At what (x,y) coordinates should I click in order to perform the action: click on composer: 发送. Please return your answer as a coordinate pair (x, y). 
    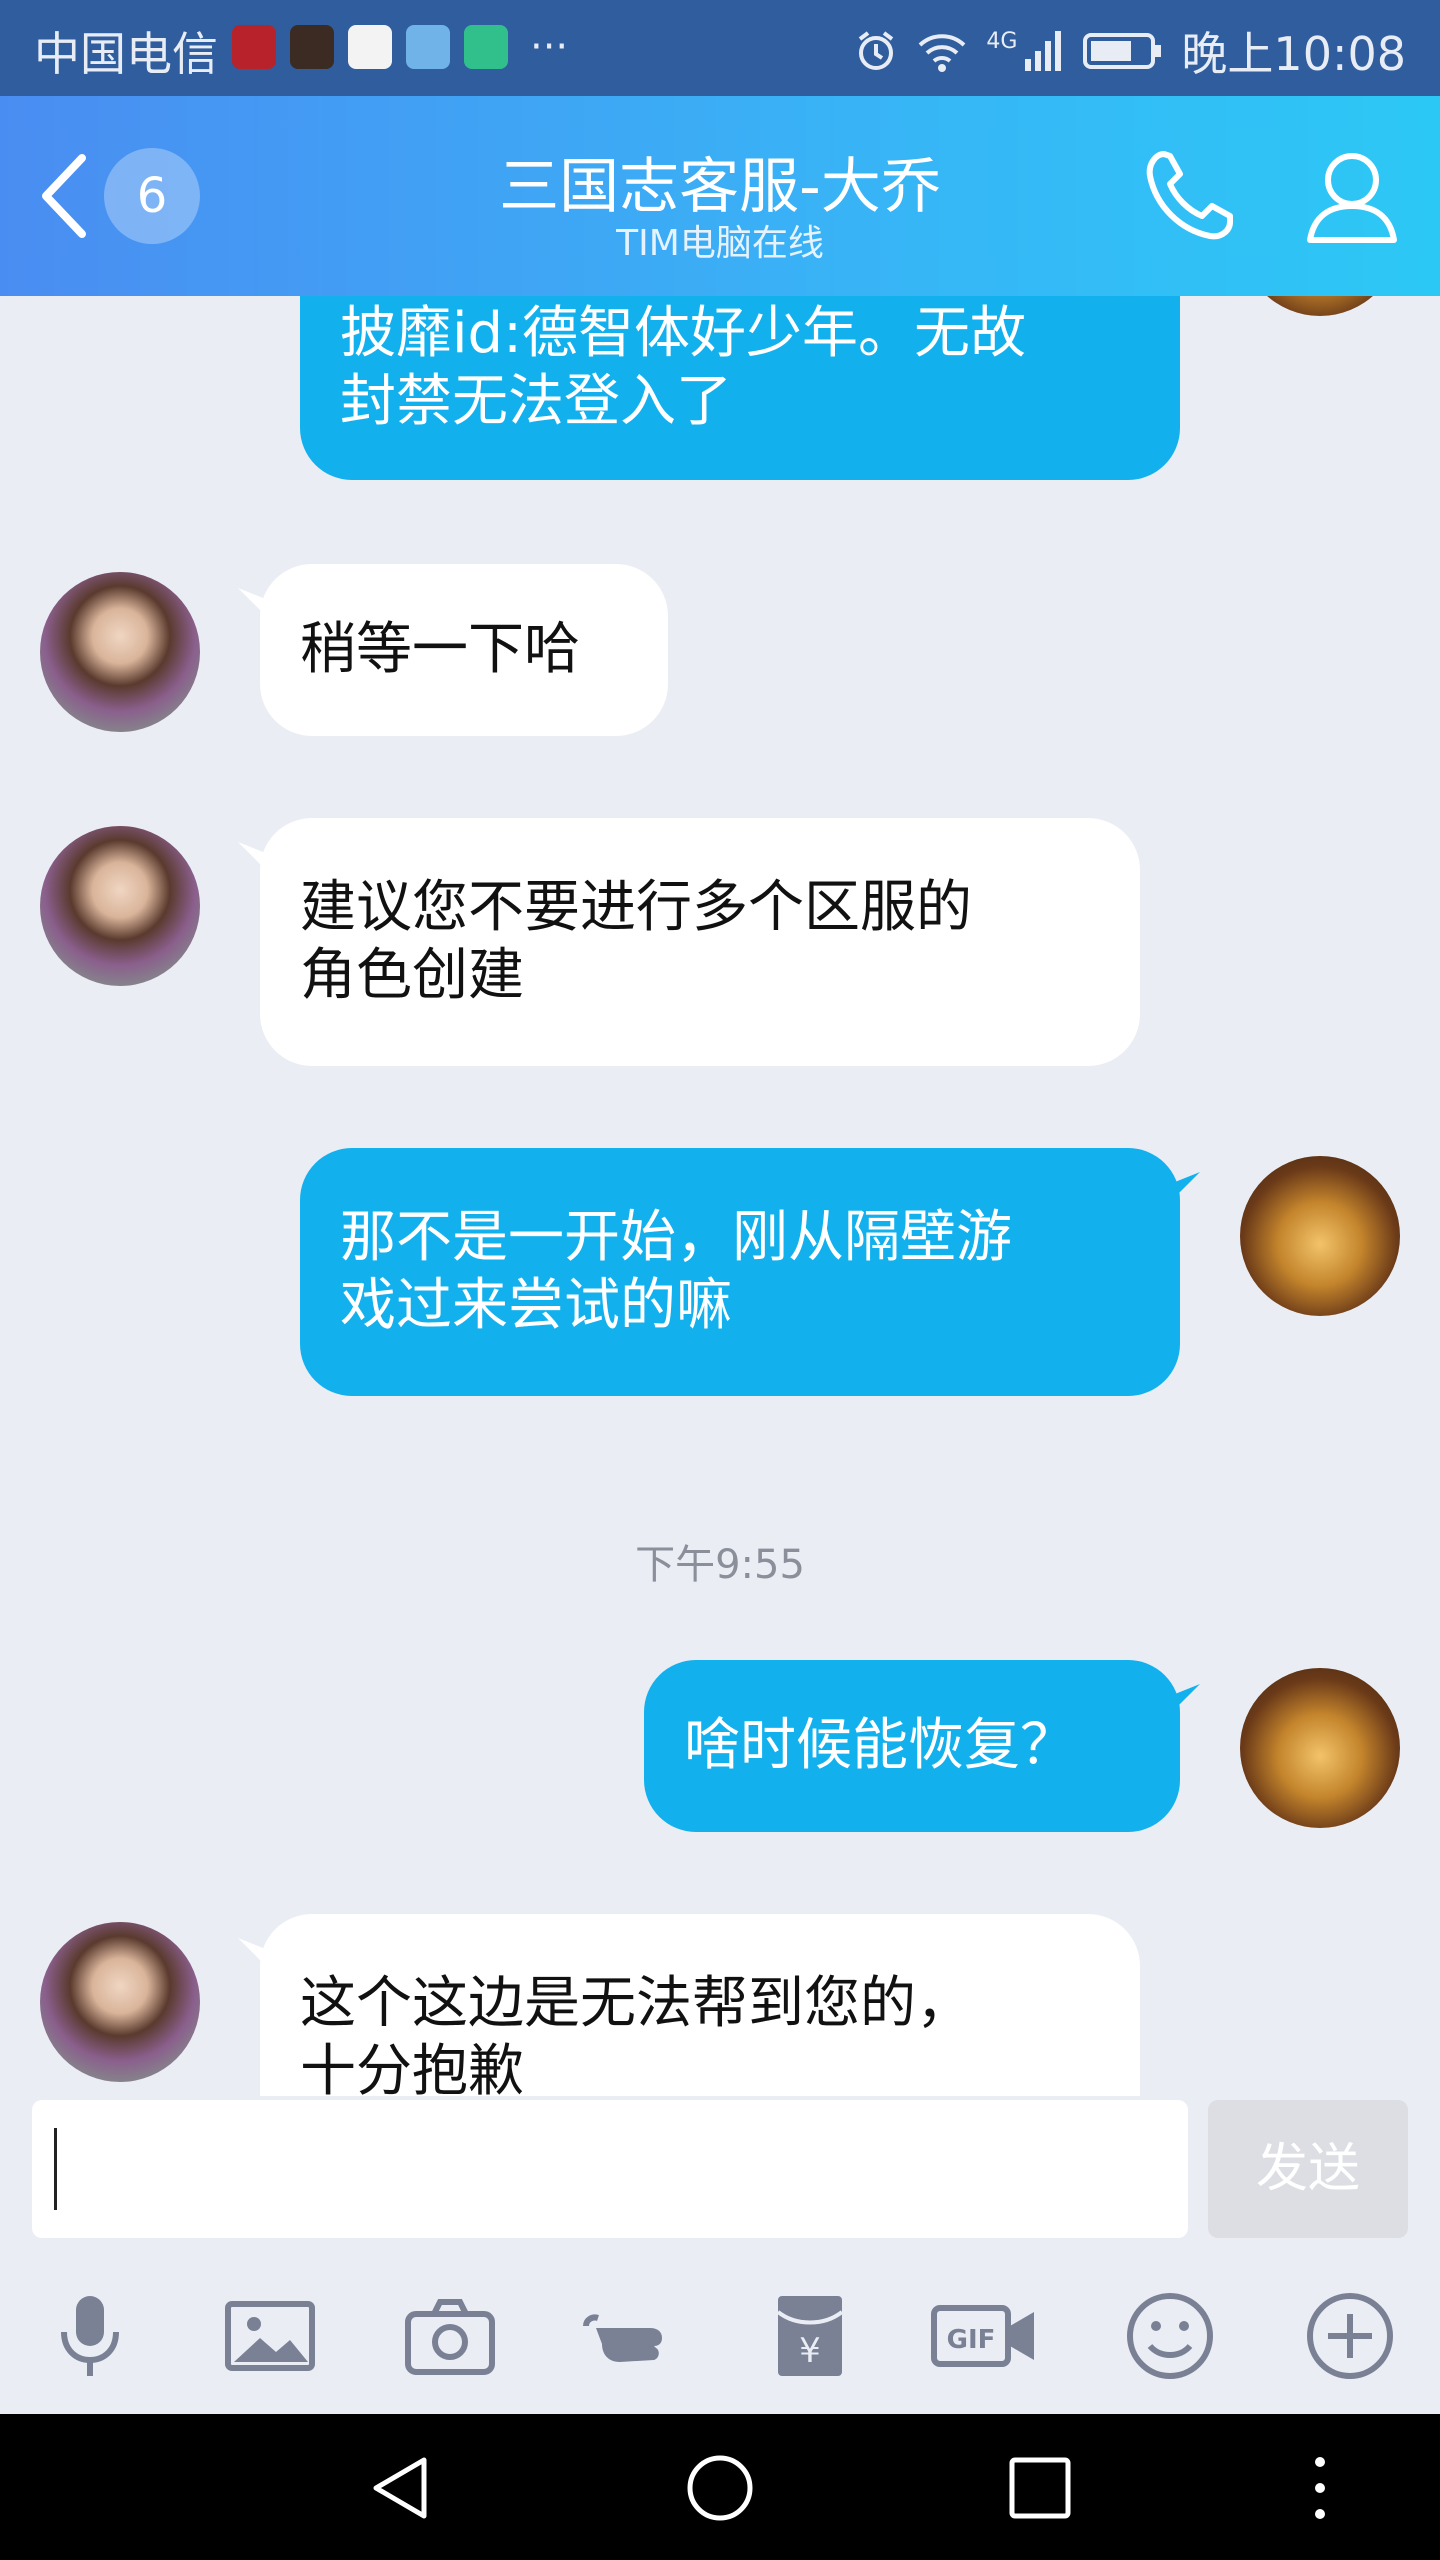
    Looking at the image, I should click on (720, 2171).